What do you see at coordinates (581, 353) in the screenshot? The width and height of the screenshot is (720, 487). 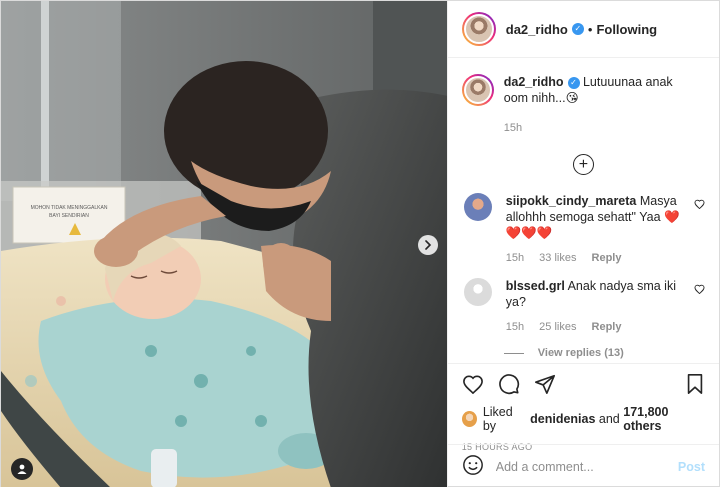 I see `view-replies-label: View replies (13)` at bounding box center [581, 353].